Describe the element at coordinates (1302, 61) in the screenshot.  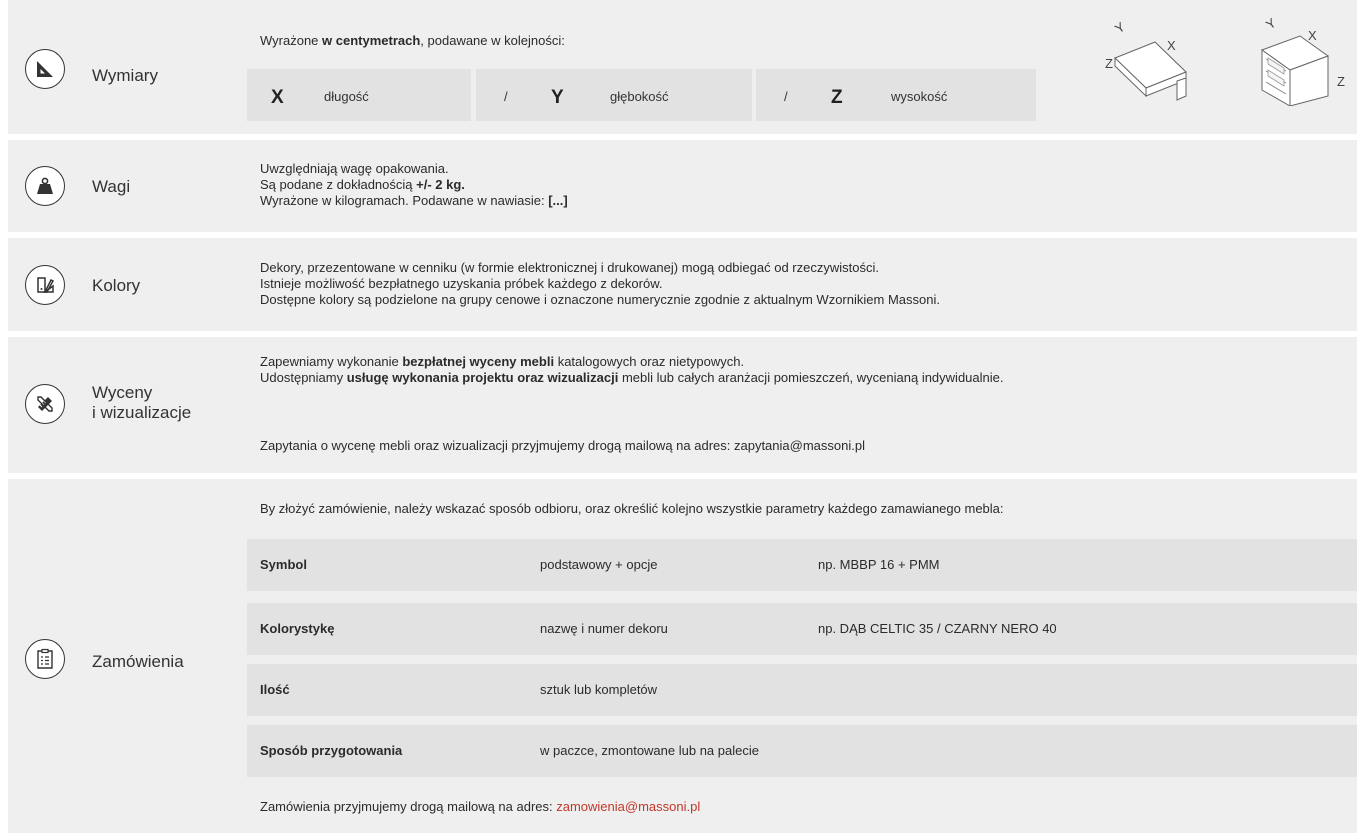
I see `cabinet-diagram: Y X Z` at that location.